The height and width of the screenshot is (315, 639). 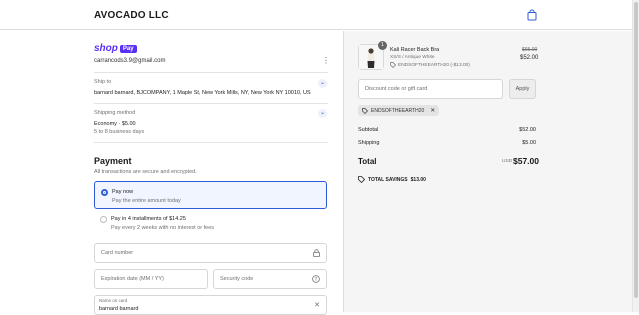 What do you see at coordinates (388, 179) in the screenshot?
I see `savings-label: TOTAL SAVINGS` at bounding box center [388, 179].